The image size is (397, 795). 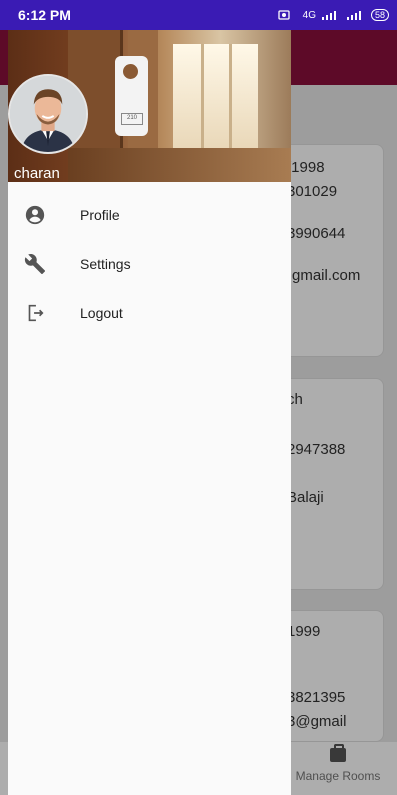 What do you see at coordinates (100, 214) in the screenshot?
I see `menu-item-label: Profile` at bounding box center [100, 214].